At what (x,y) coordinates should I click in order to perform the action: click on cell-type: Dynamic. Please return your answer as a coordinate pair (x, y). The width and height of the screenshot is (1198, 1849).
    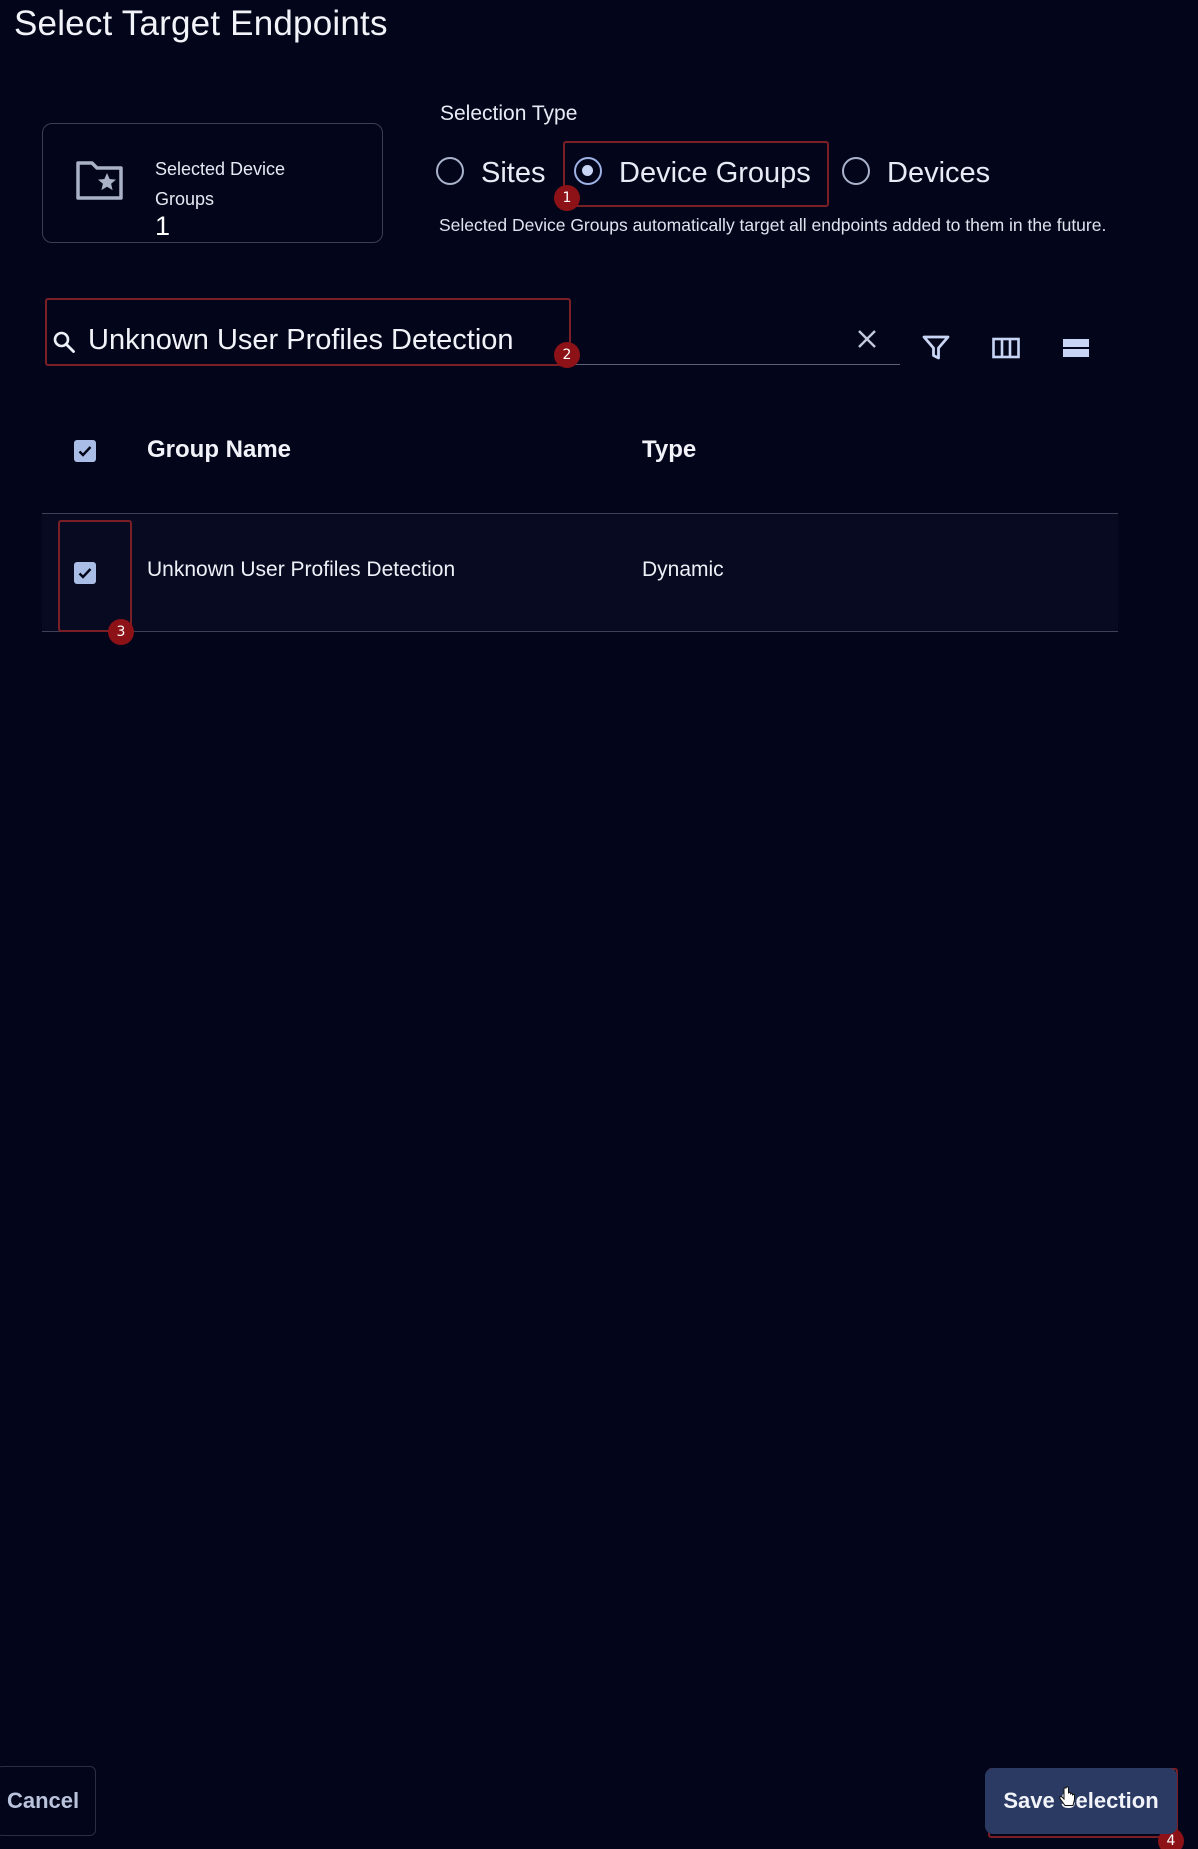
    Looking at the image, I should click on (683, 569).